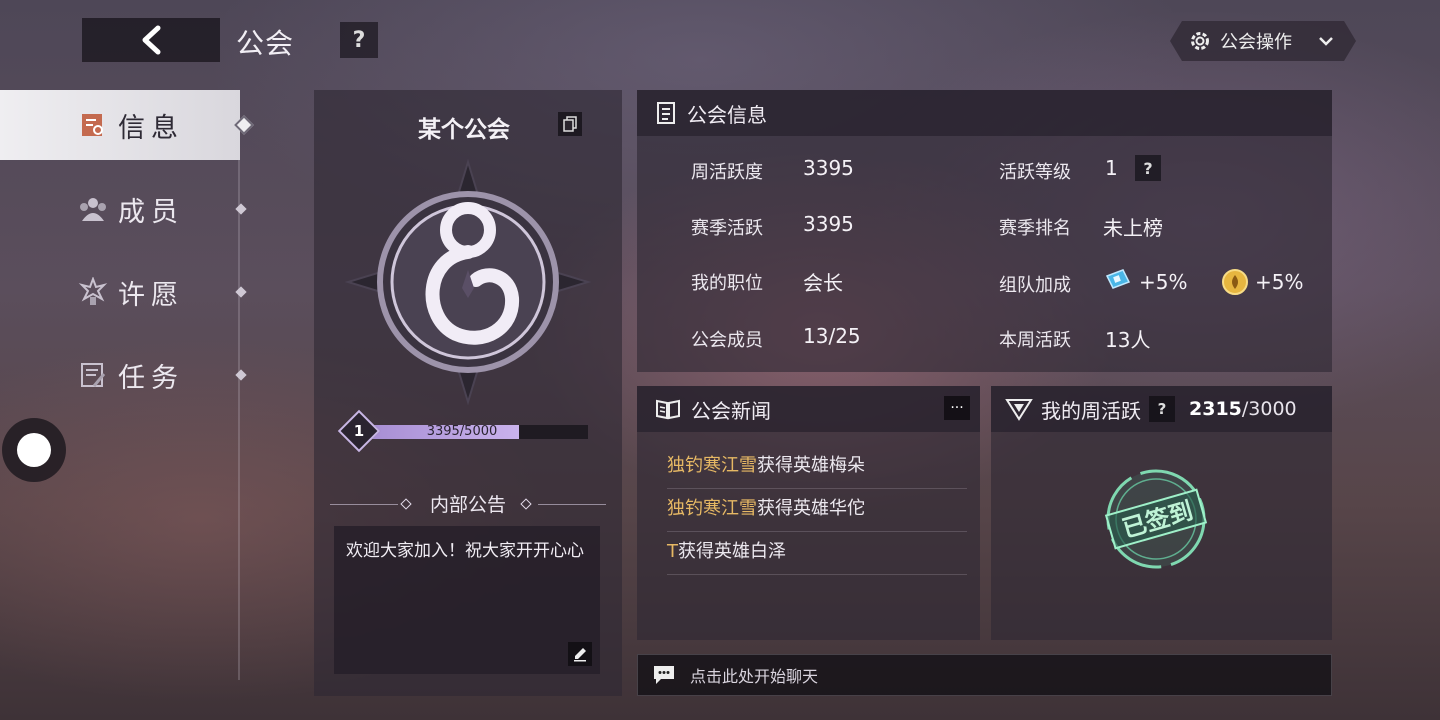 The image size is (1440, 720). What do you see at coordinates (1200, 41) in the screenshot?
I see `gear-icon` at bounding box center [1200, 41].